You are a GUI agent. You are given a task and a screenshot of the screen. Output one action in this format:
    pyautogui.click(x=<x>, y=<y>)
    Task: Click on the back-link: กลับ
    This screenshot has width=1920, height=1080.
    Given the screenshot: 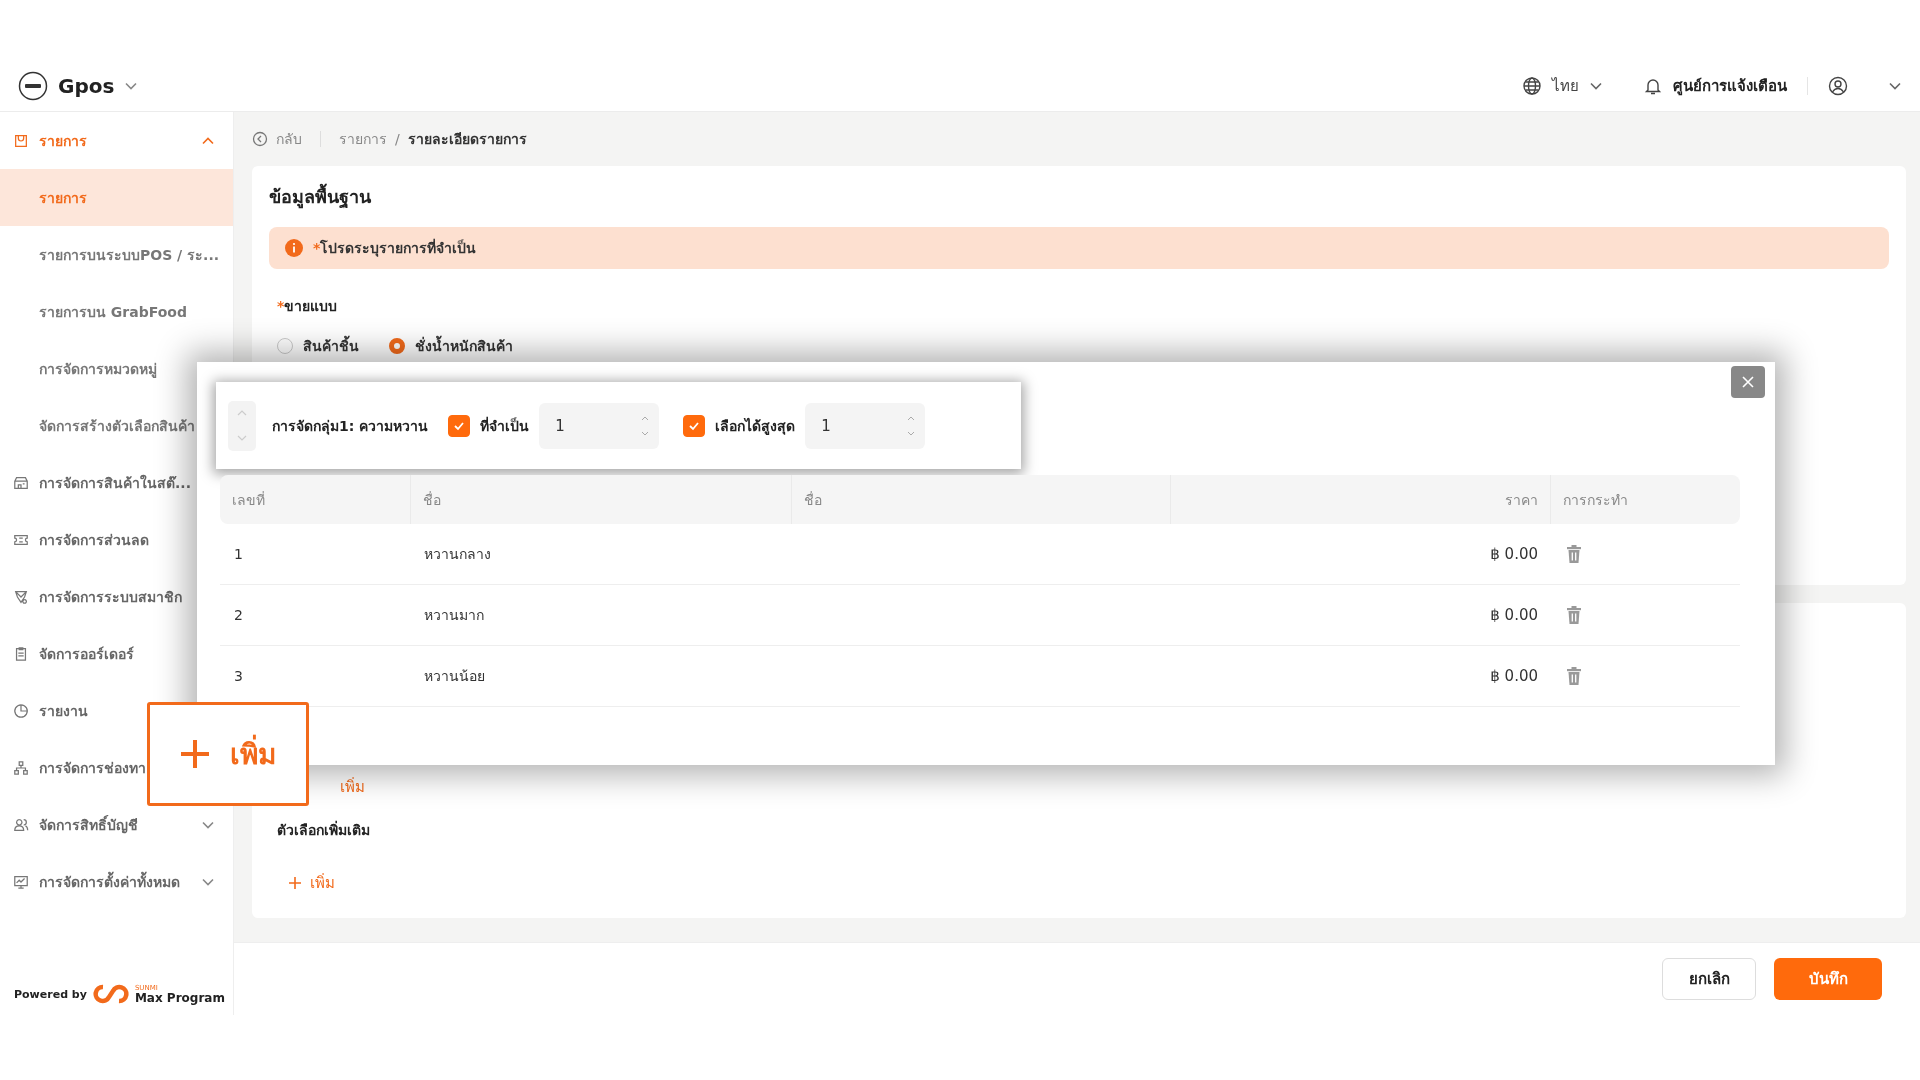 What is the action you would take?
    pyautogui.click(x=289, y=139)
    